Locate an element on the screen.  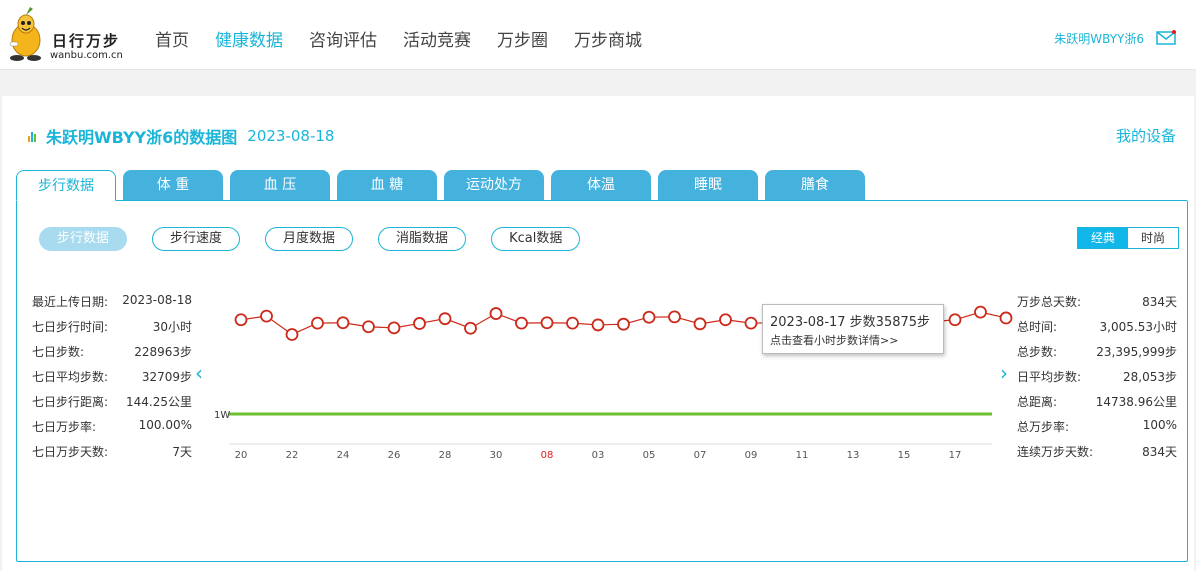
nav-item-consult: 咨询评估 is located at coordinates (343, 38).